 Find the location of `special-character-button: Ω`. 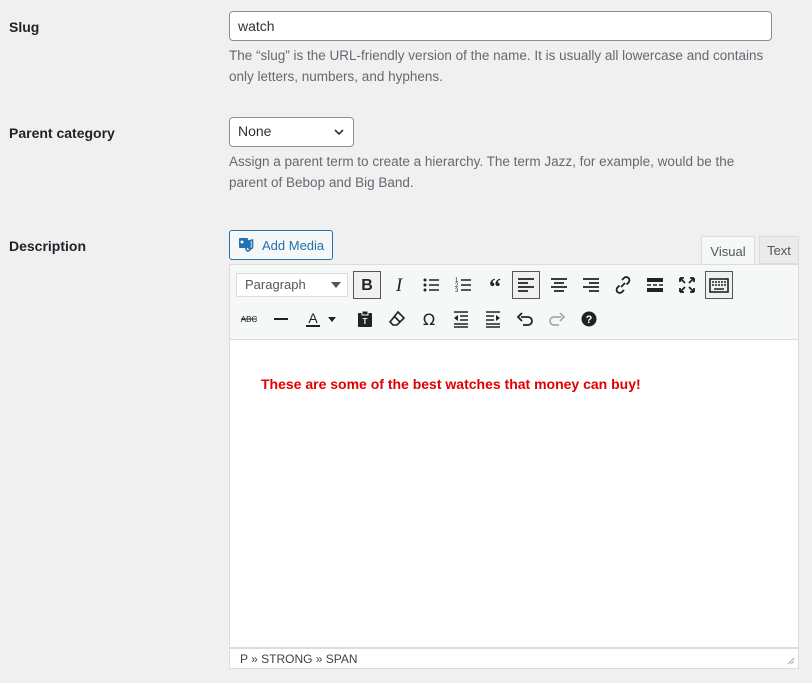

special-character-button: Ω is located at coordinates (429, 319).